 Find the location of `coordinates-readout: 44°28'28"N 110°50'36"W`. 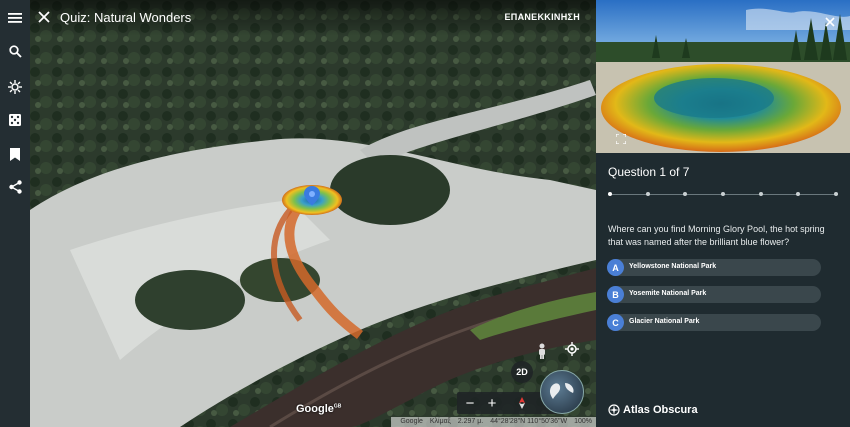

coordinates-readout: 44°28'28"N 110°50'36"W is located at coordinates (529, 421).